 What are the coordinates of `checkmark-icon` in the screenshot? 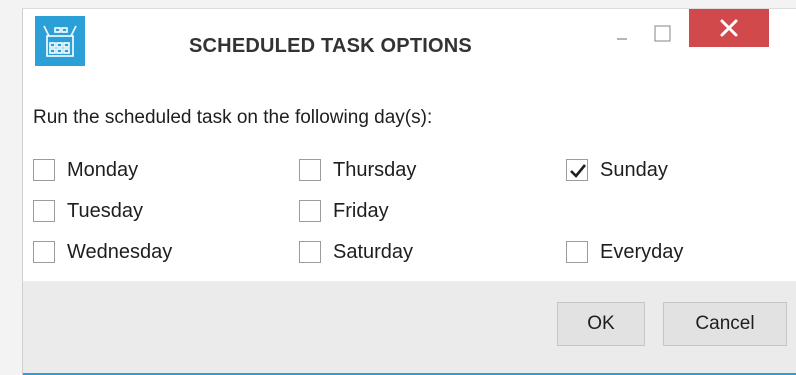 It's located at (578, 171).